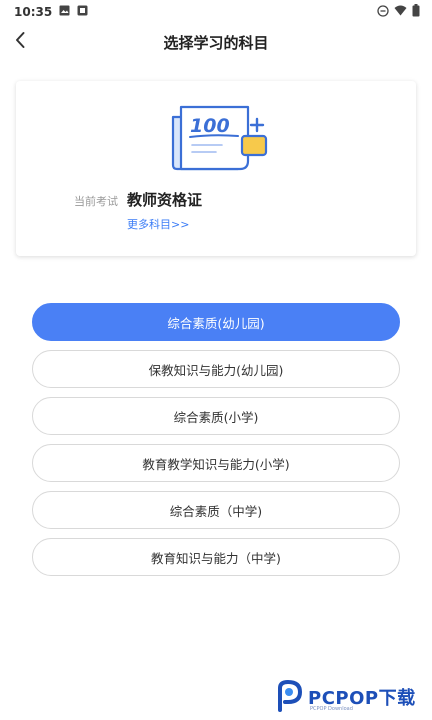 Image resolution: width=432 pixels, height=720 pixels. What do you see at coordinates (400, 12) in the screenshot?
I see `wifi-icon` at bounding box center [400, 12].